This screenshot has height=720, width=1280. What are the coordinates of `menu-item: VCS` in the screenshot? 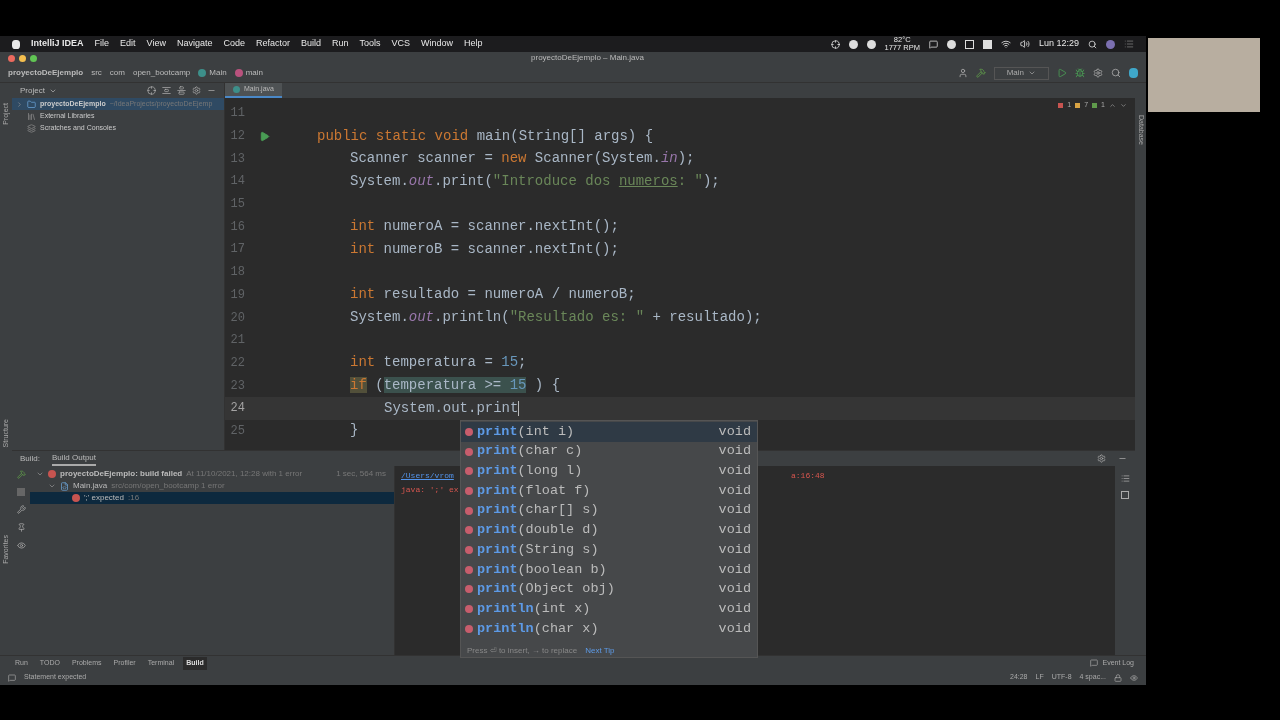 It's located at (401, 44).